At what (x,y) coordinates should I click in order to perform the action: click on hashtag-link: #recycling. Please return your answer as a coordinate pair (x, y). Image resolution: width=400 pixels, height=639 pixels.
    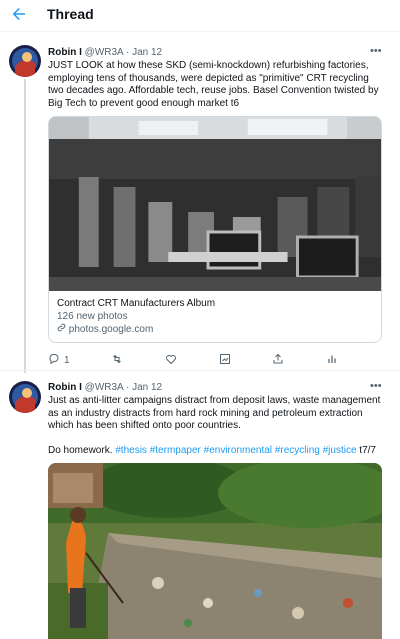
    Looking at the image, I should click on (297, 450).